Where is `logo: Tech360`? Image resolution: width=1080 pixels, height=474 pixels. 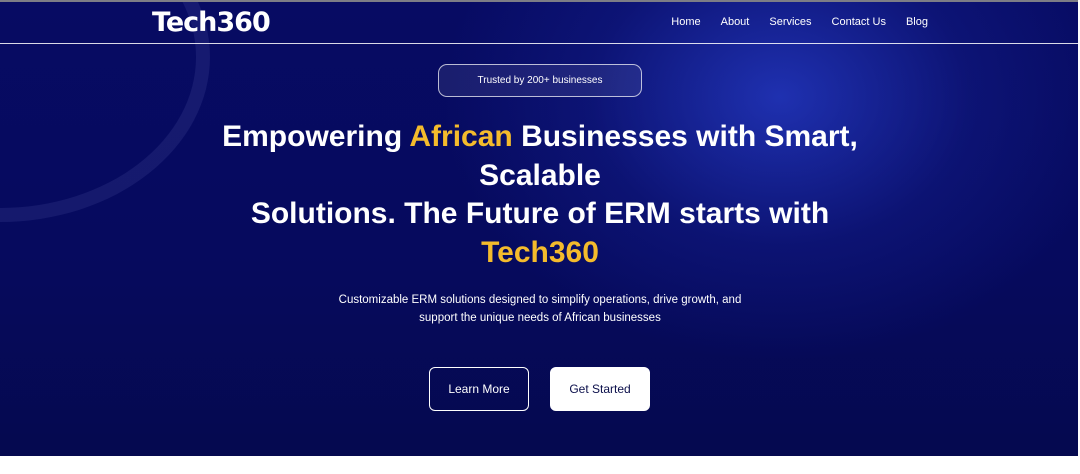
logo: Tech360 is located at coordinates (211, 22).